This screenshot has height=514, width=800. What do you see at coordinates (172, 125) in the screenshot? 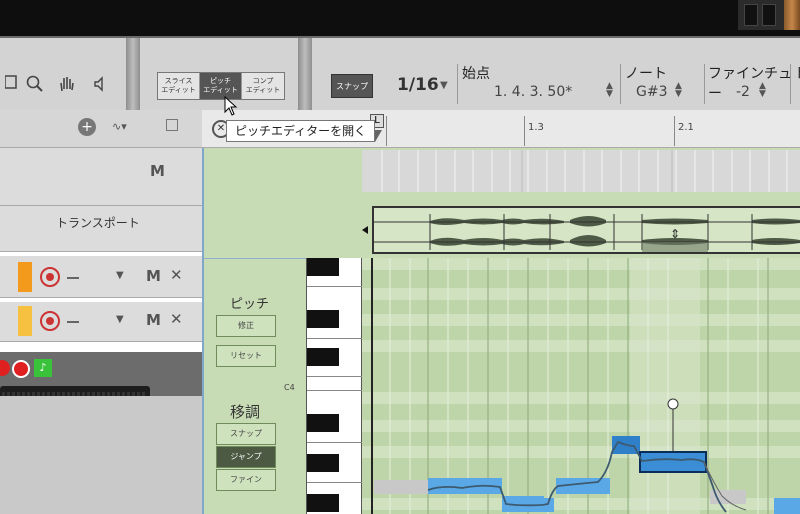
I see `grid-icon` at bounding box center [172, 125].